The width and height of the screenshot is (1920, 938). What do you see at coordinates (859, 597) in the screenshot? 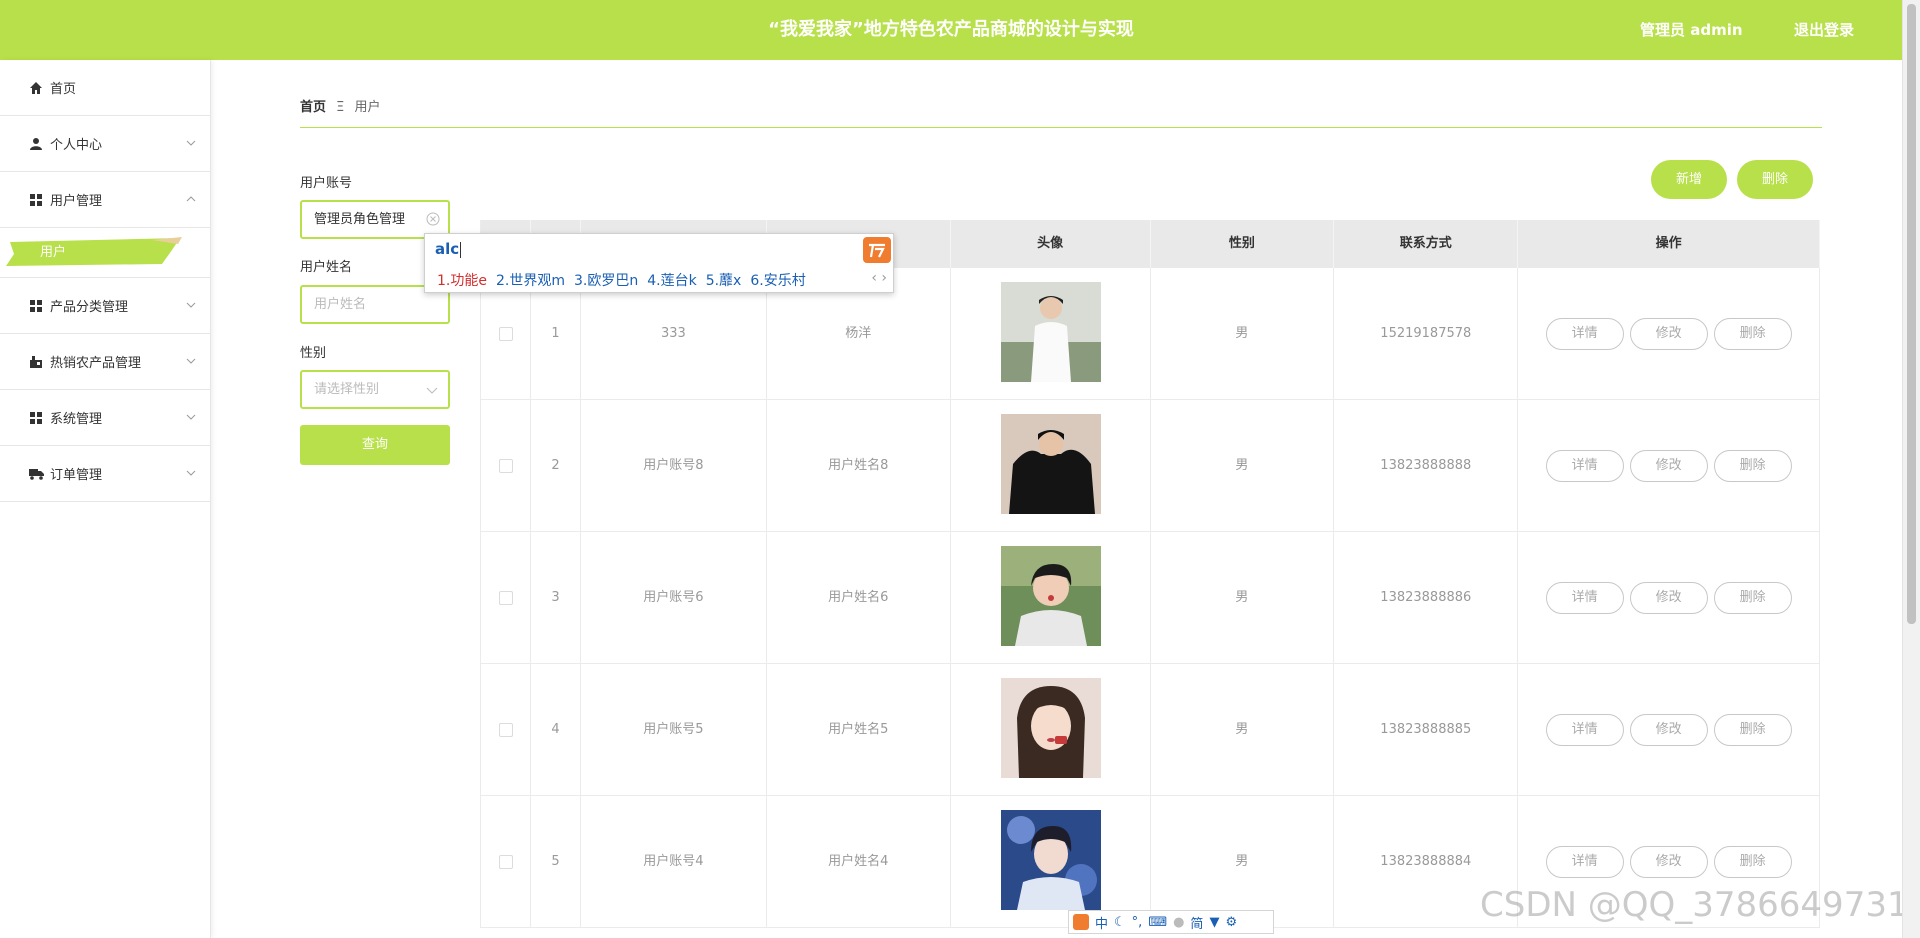
I see `cell-name: 用户姓名6` at bounding box center [859, 597].